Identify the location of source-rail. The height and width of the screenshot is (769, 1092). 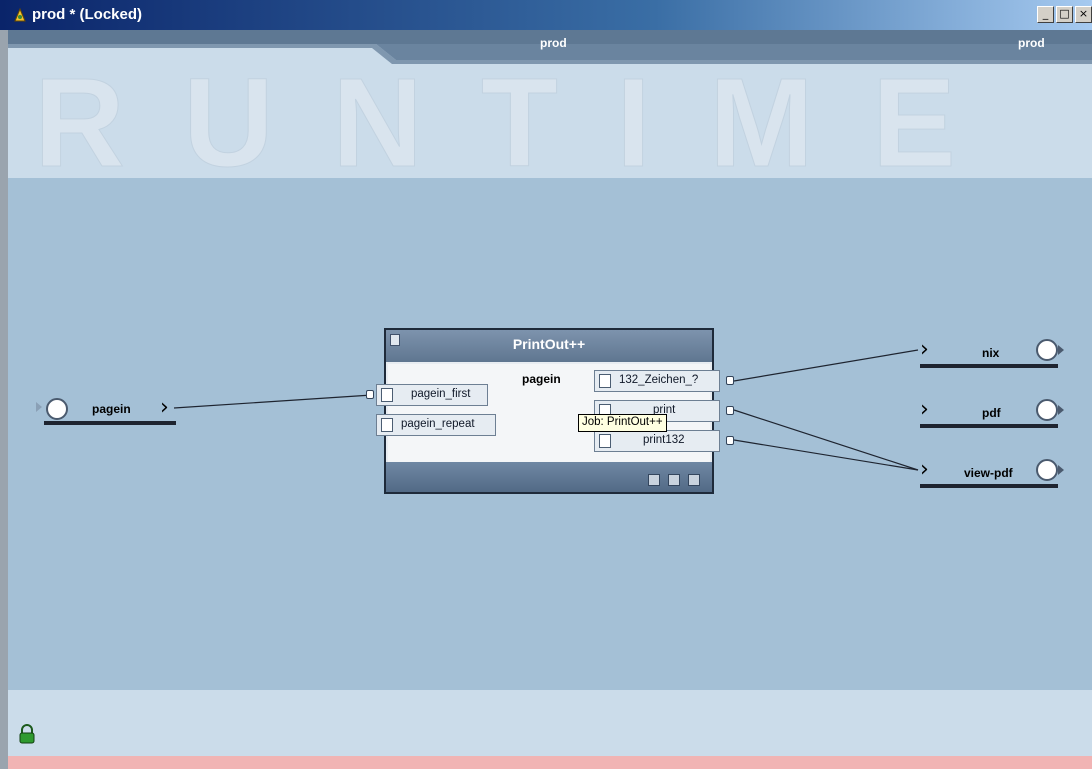
(110, 423).